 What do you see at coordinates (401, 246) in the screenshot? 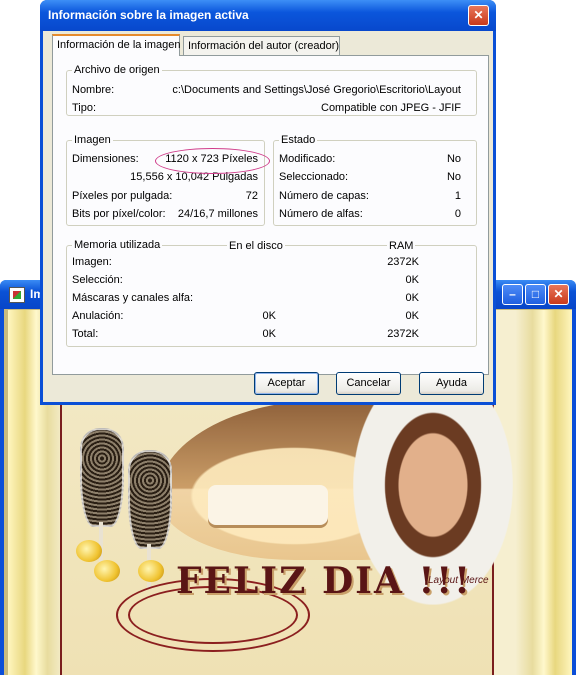
I see `memory-ram-header: RAM` at bounding box center [401, 246].